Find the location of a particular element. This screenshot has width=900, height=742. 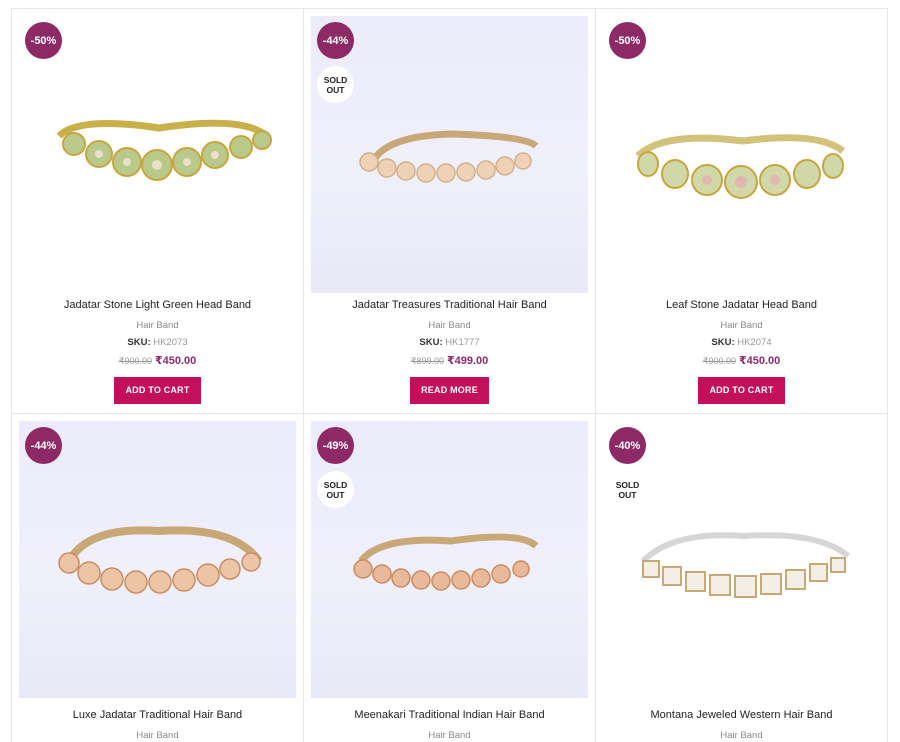

product-image: -44% is located at coordinates (157, 559).